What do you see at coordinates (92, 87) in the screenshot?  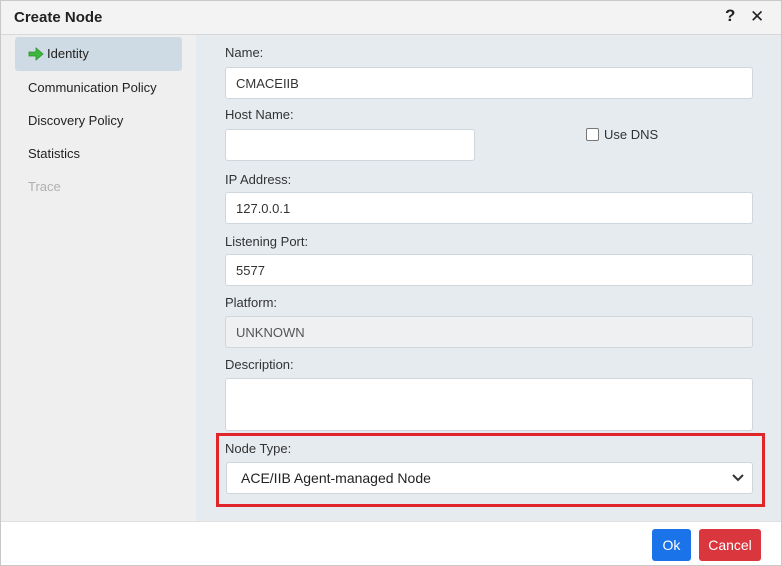 I see `sidebar-item-label: Communication Policy` at bounding box center [92, 87].